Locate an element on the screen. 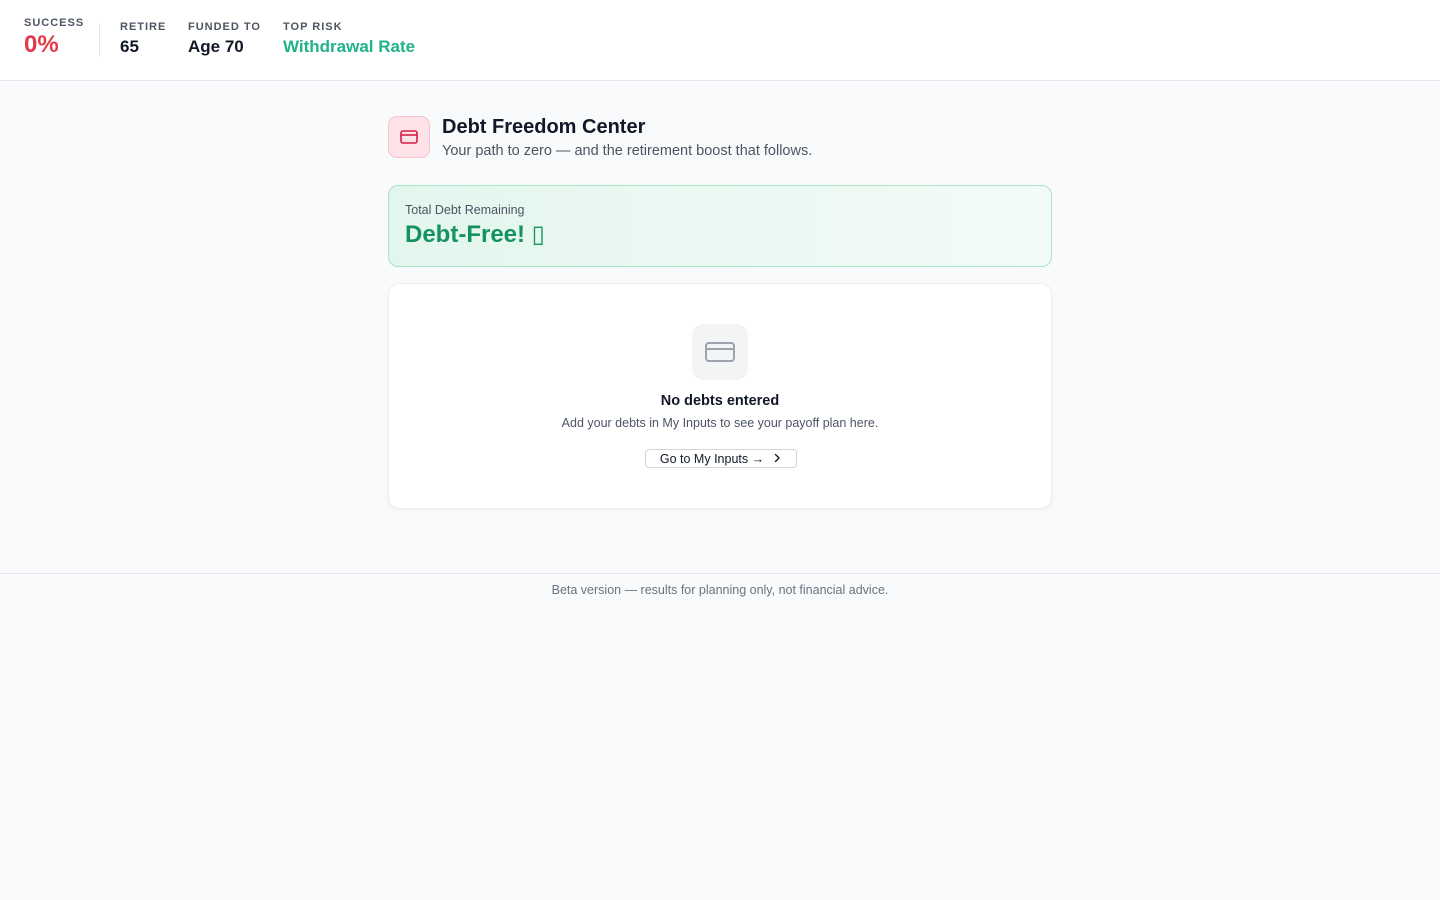 This screenshot has width=1440, height=900. stat-funded-to: FUNDED TO Age 70 is located at coordinates (224, 39).